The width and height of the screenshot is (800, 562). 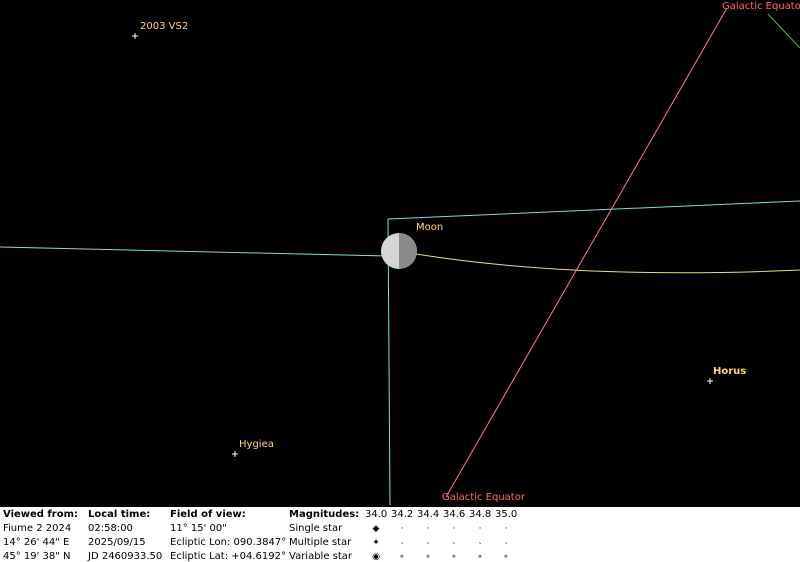 I want to click on magnitude-value-4: 34.8, so click(x=480, y=514).